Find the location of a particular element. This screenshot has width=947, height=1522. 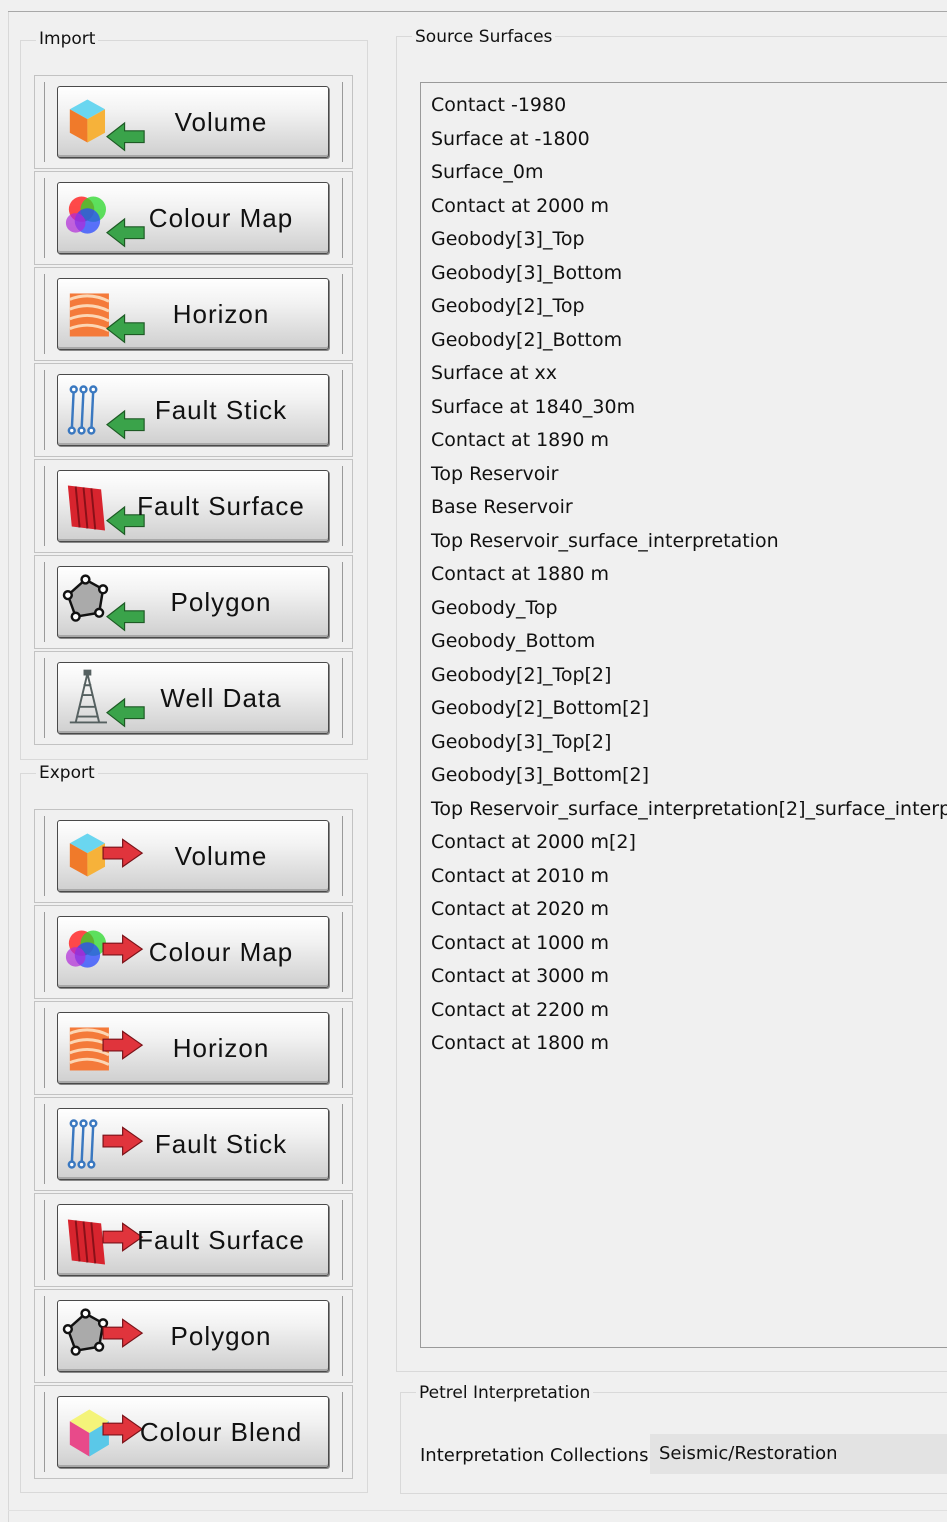

export-group-title: Export is located at coordinates (67, 773).